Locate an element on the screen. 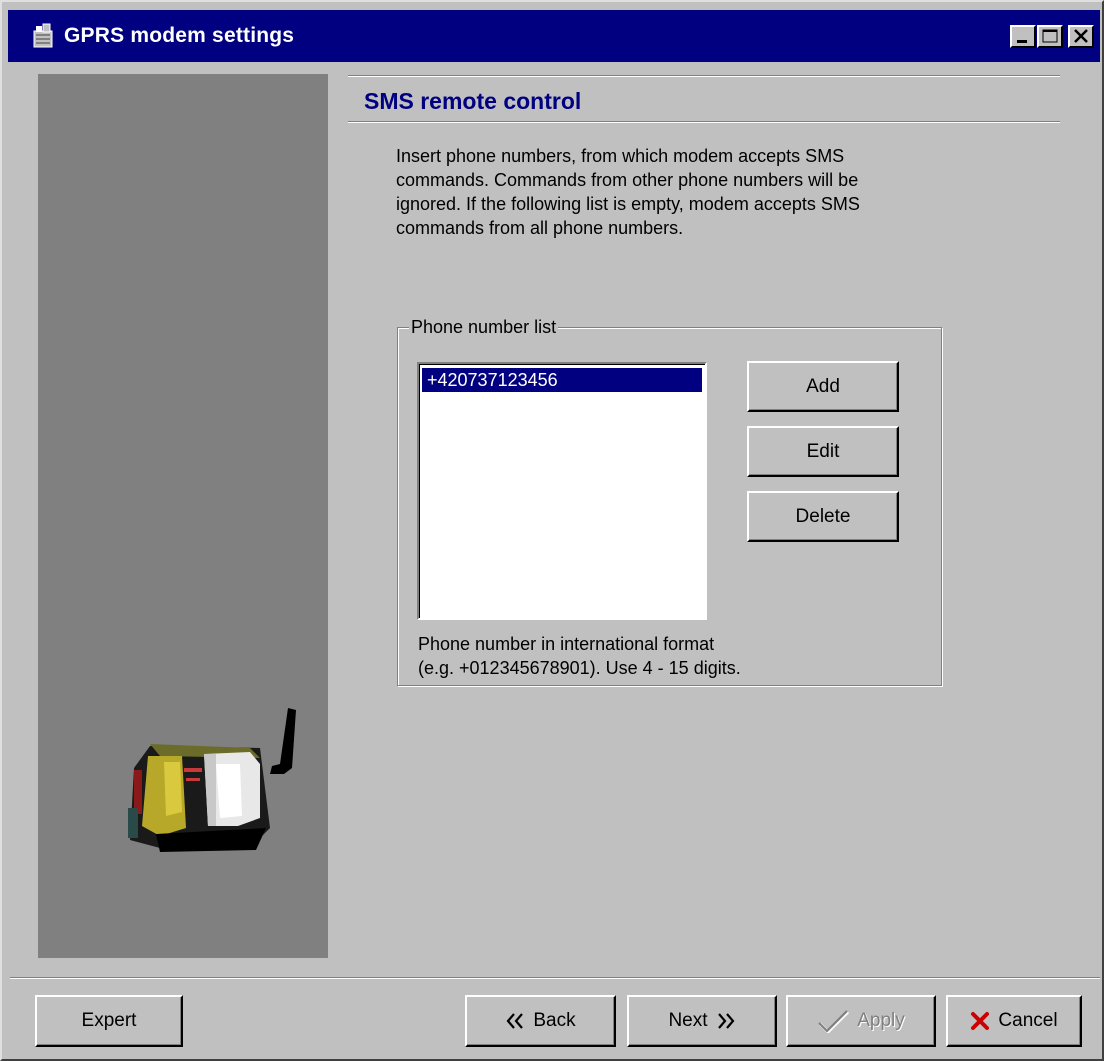 The width and height of the screenshot is (1104, 1061). minimize-icon is located at coordinates (1022, 41).